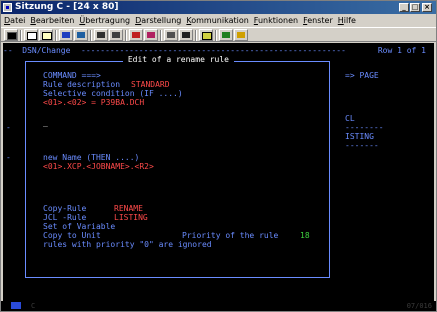  What do you see at coordinates (399, 50) in the screenshot?
I see `screen-row-indicator: Row 1 of 1` at bounding box center [399, 50].